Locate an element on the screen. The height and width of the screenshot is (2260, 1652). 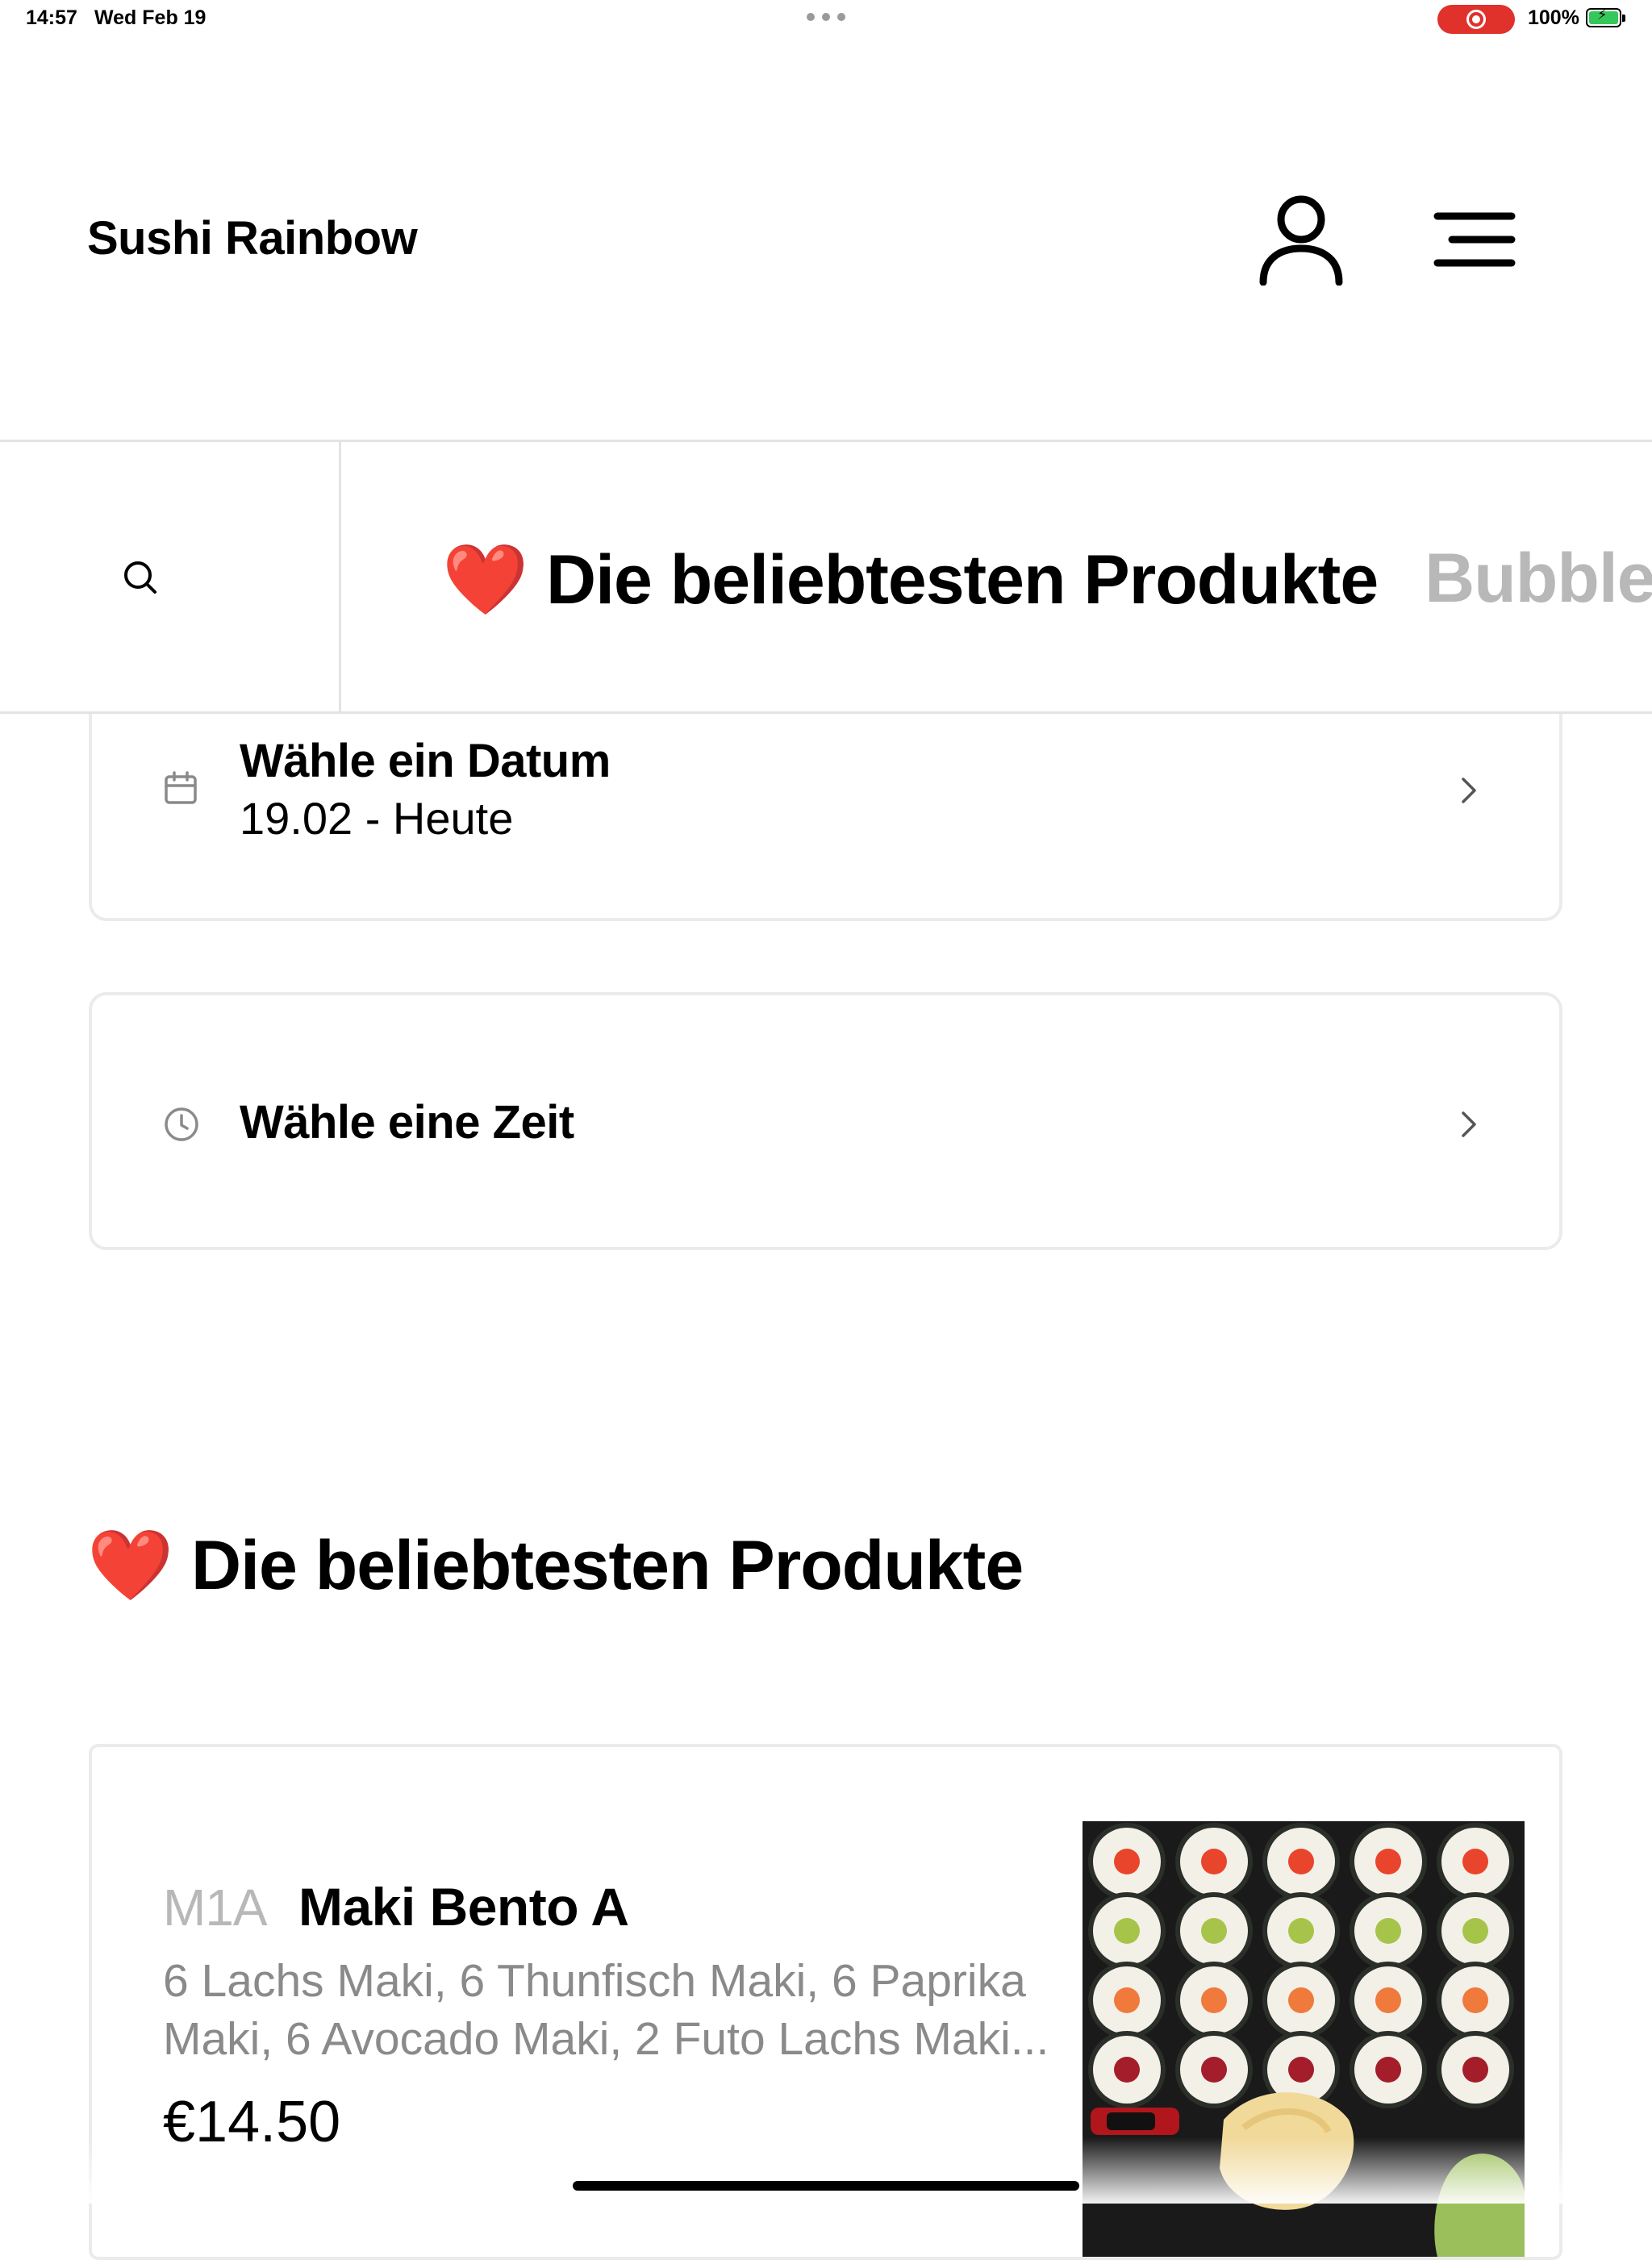
battery-icon is located at coordinates (1605, 16).